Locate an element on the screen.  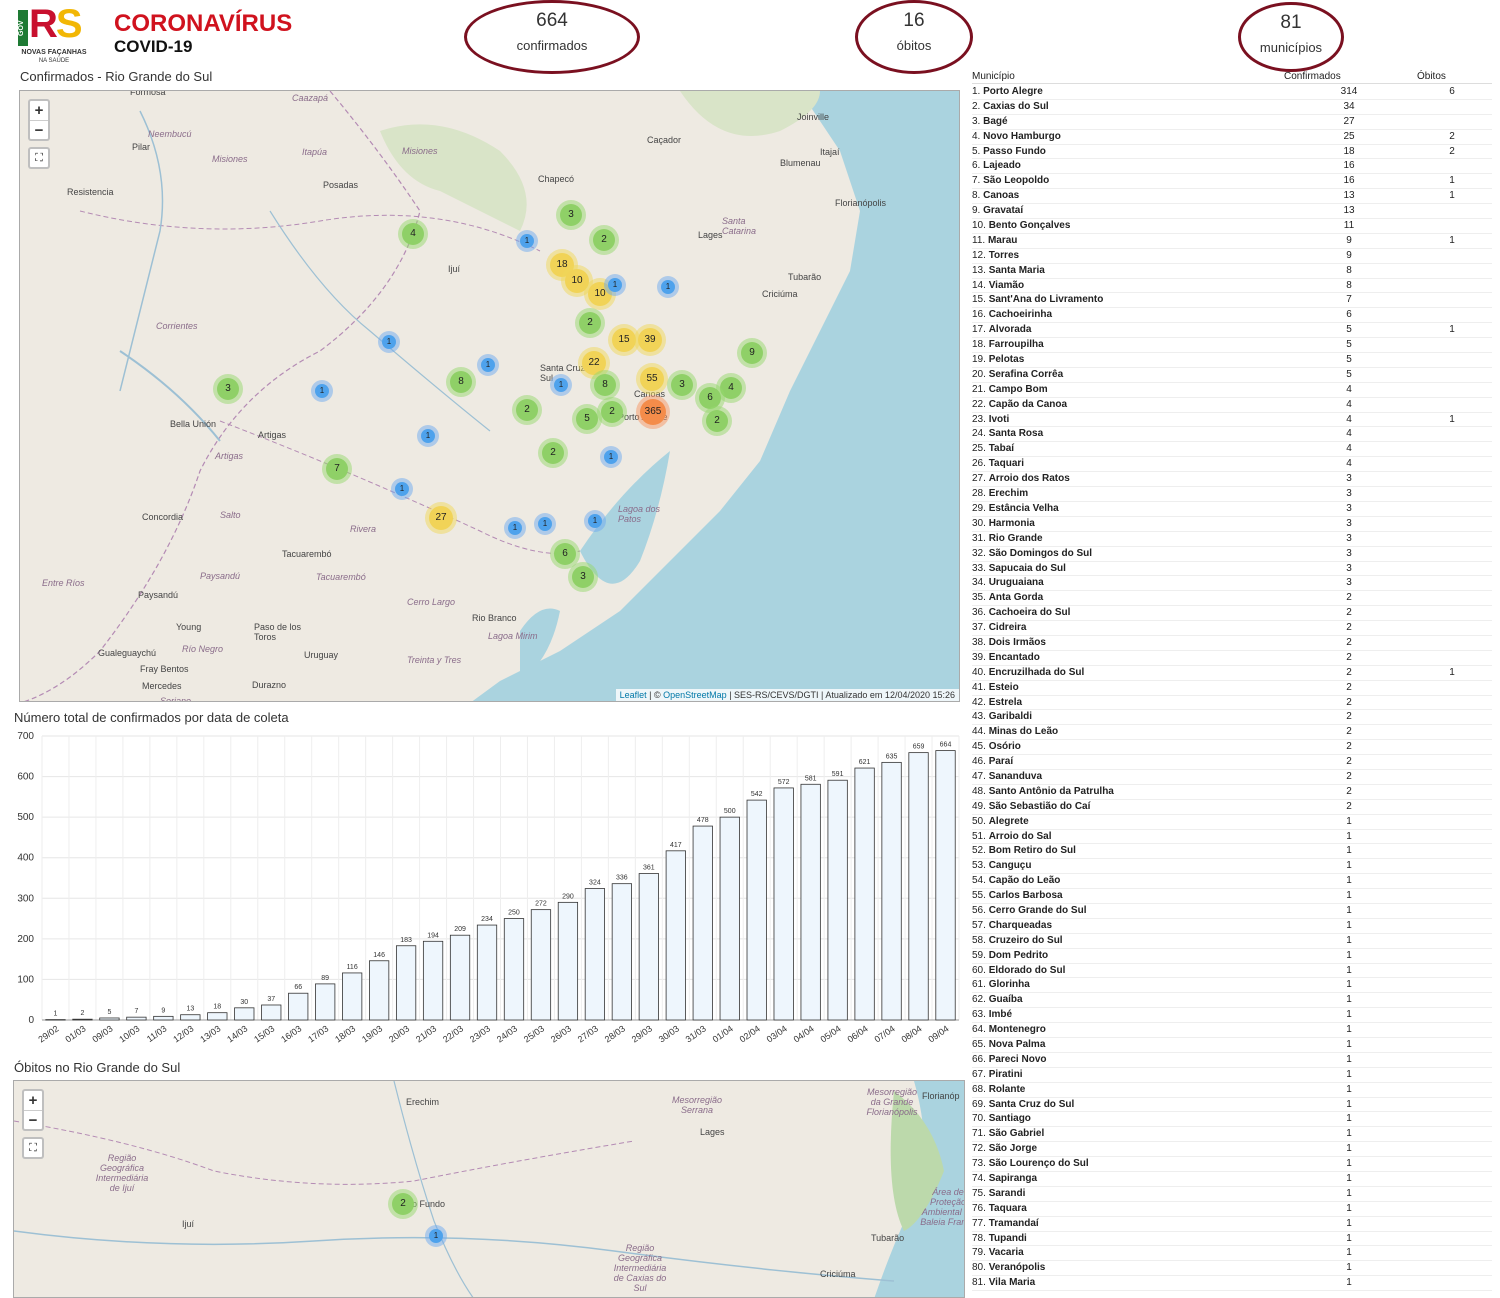
row-municipio: 18. Farroupilha is located at coordinates (1008, 345).